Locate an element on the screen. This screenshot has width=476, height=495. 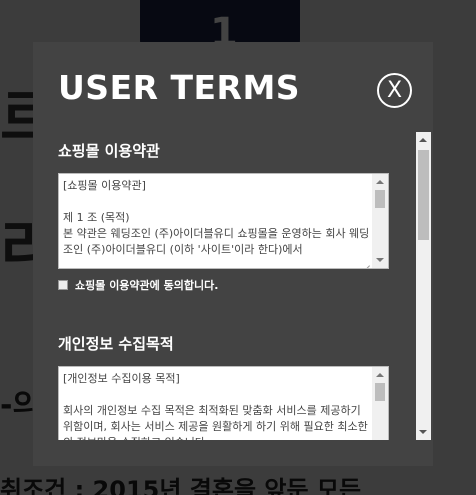
shop-terms-agree-label: 쇼핑몰 이용약관에 동의합니다. is located at coordinates (146, 285).